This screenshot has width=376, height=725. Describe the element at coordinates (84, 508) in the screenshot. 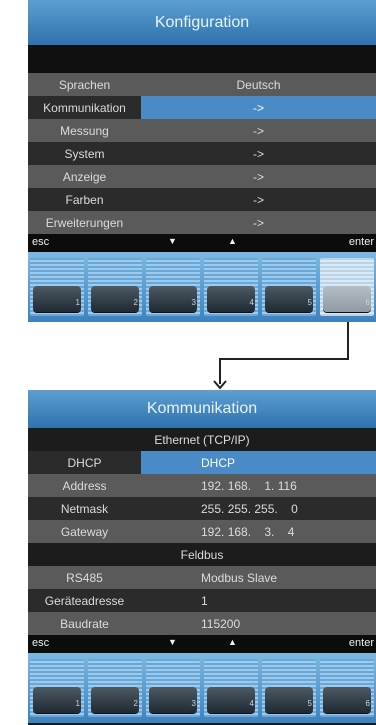

I see `setting-label: Netmask` at that location.